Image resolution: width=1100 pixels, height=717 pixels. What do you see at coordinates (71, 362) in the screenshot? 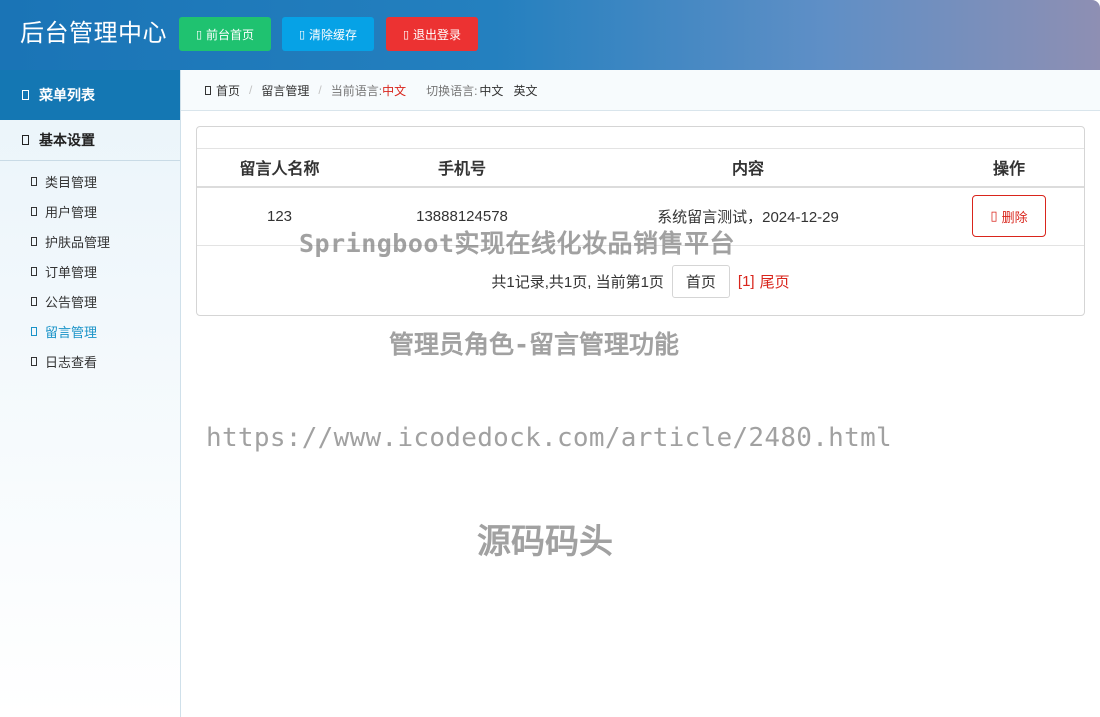
I see `sidebar-item-label: 日志查看` at bounding box center [71, 362].